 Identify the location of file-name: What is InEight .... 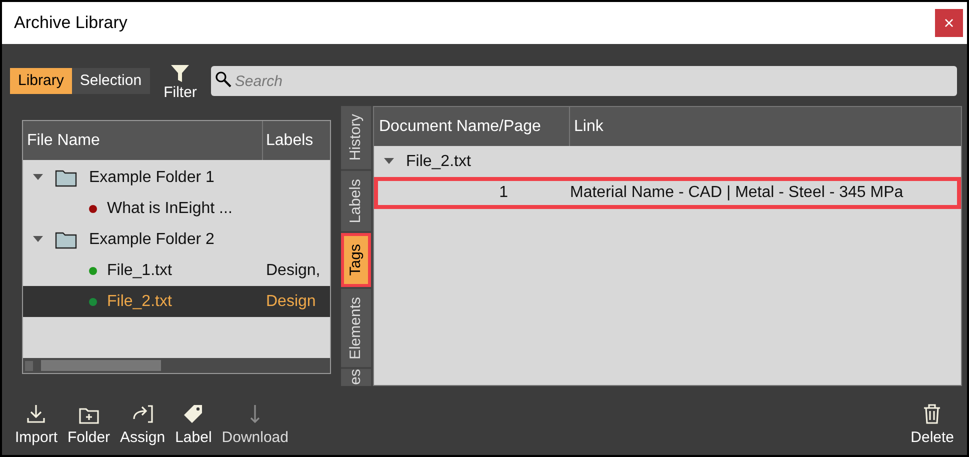
(169, 208).